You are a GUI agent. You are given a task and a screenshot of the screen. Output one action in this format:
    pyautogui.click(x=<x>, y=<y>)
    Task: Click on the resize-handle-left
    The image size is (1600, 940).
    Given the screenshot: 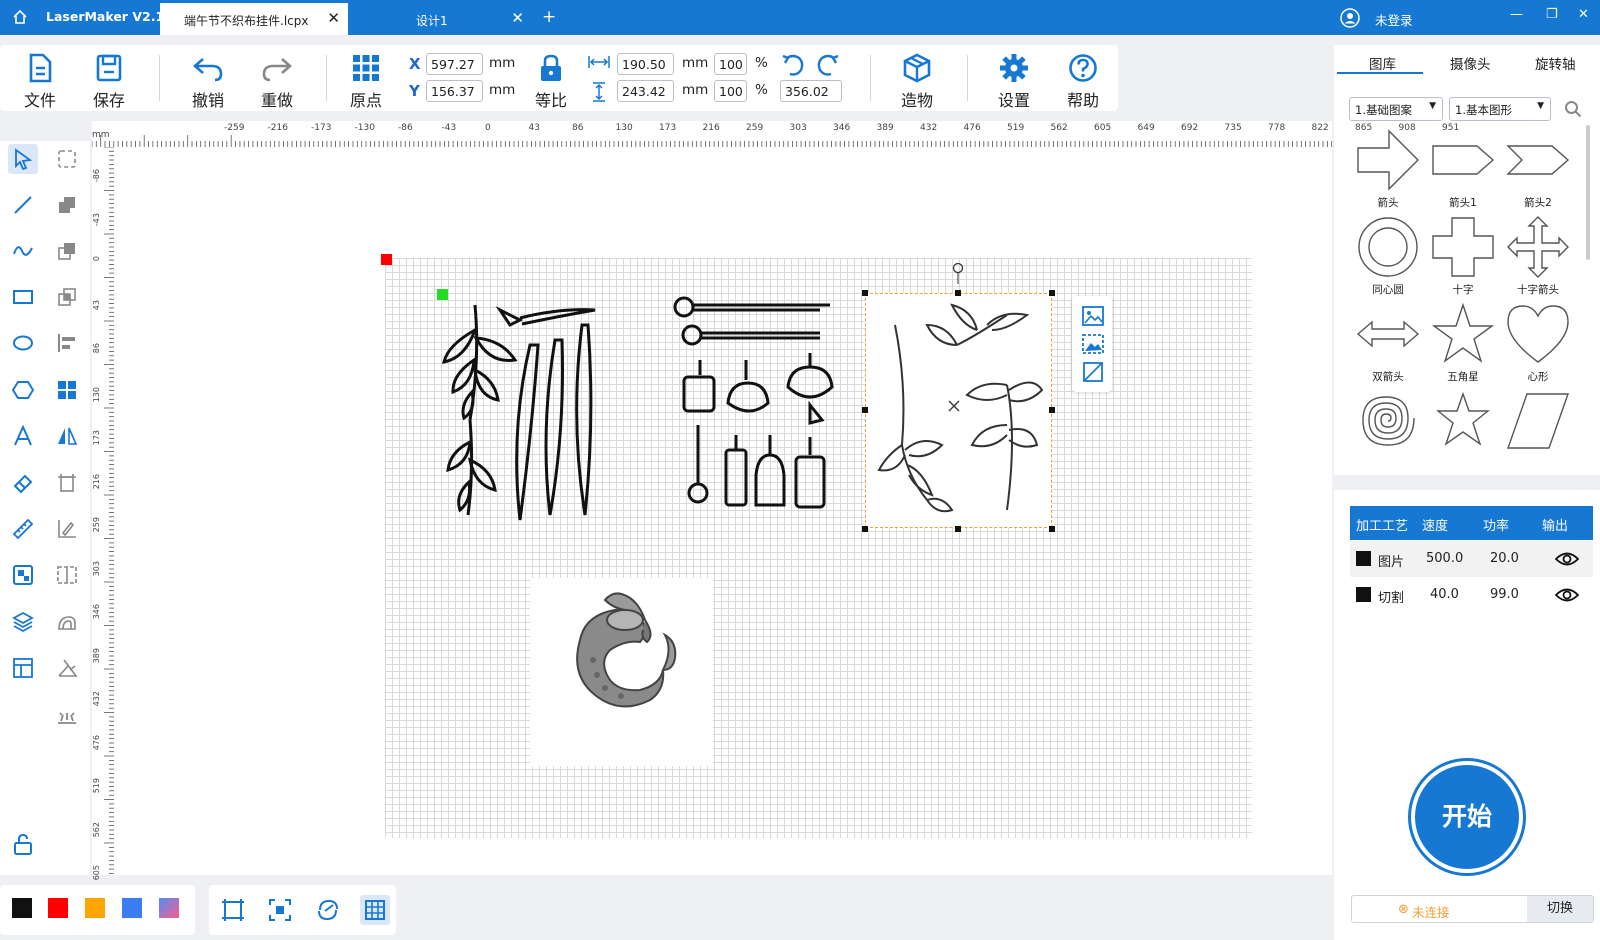 What is the action you would take?
    pyautogui.click(x=865, y=410)
    